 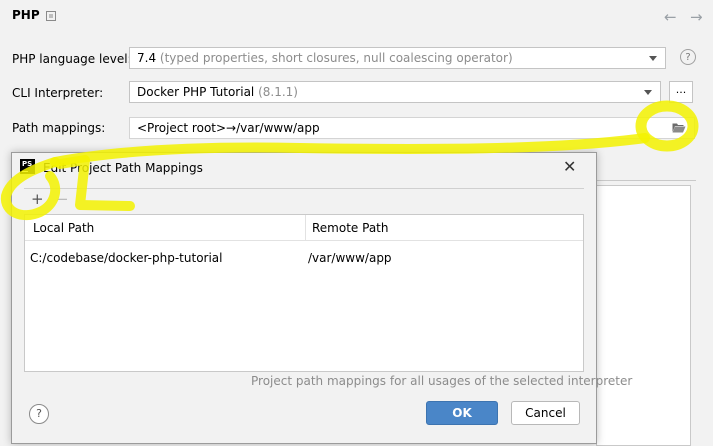 I want to click on close-icon: ✕, so click(x=569, y=166).